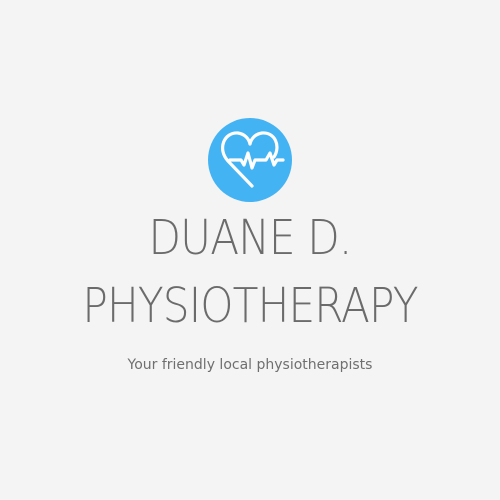 The width and height of the screenshot is (500, 500). Describe the element at coordinates (250, 238) in the screenshot. I see `brand-title-line-1: DUANE D.` at that location.